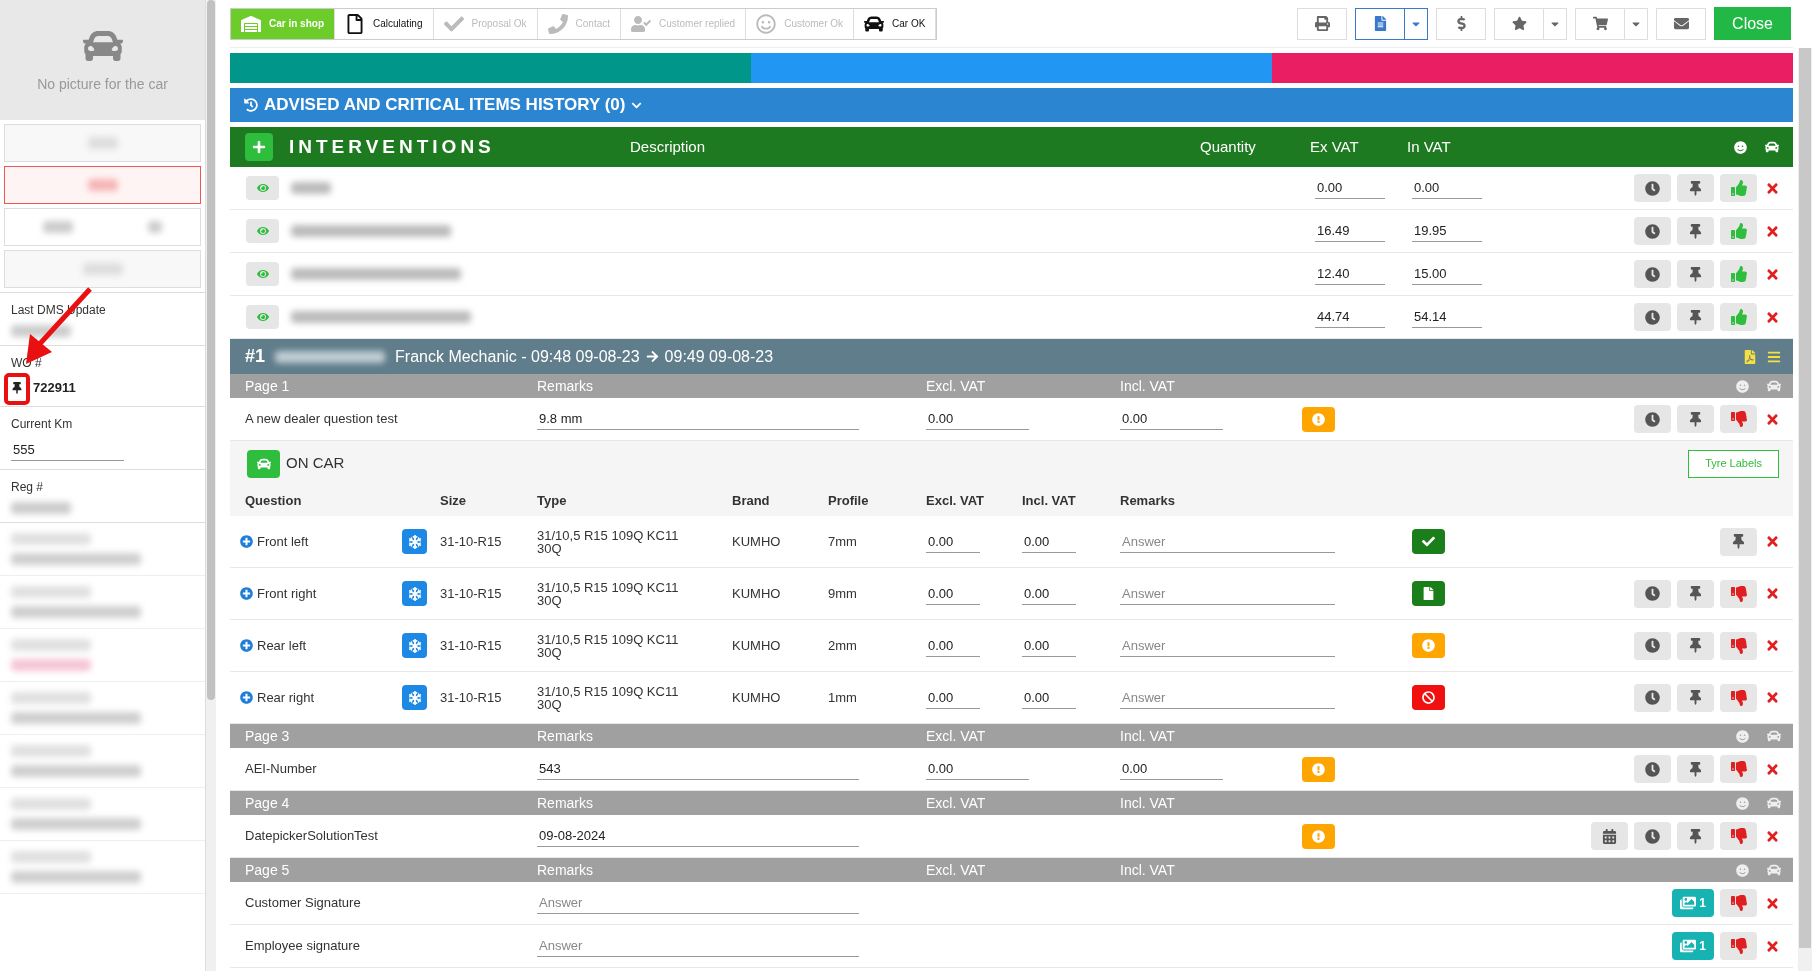 This screenshot has width=1812, height=971. Describe the element at coordinates (1350, 317) in the screenshot. I see `ex-vat-field: 44.74` at that location.